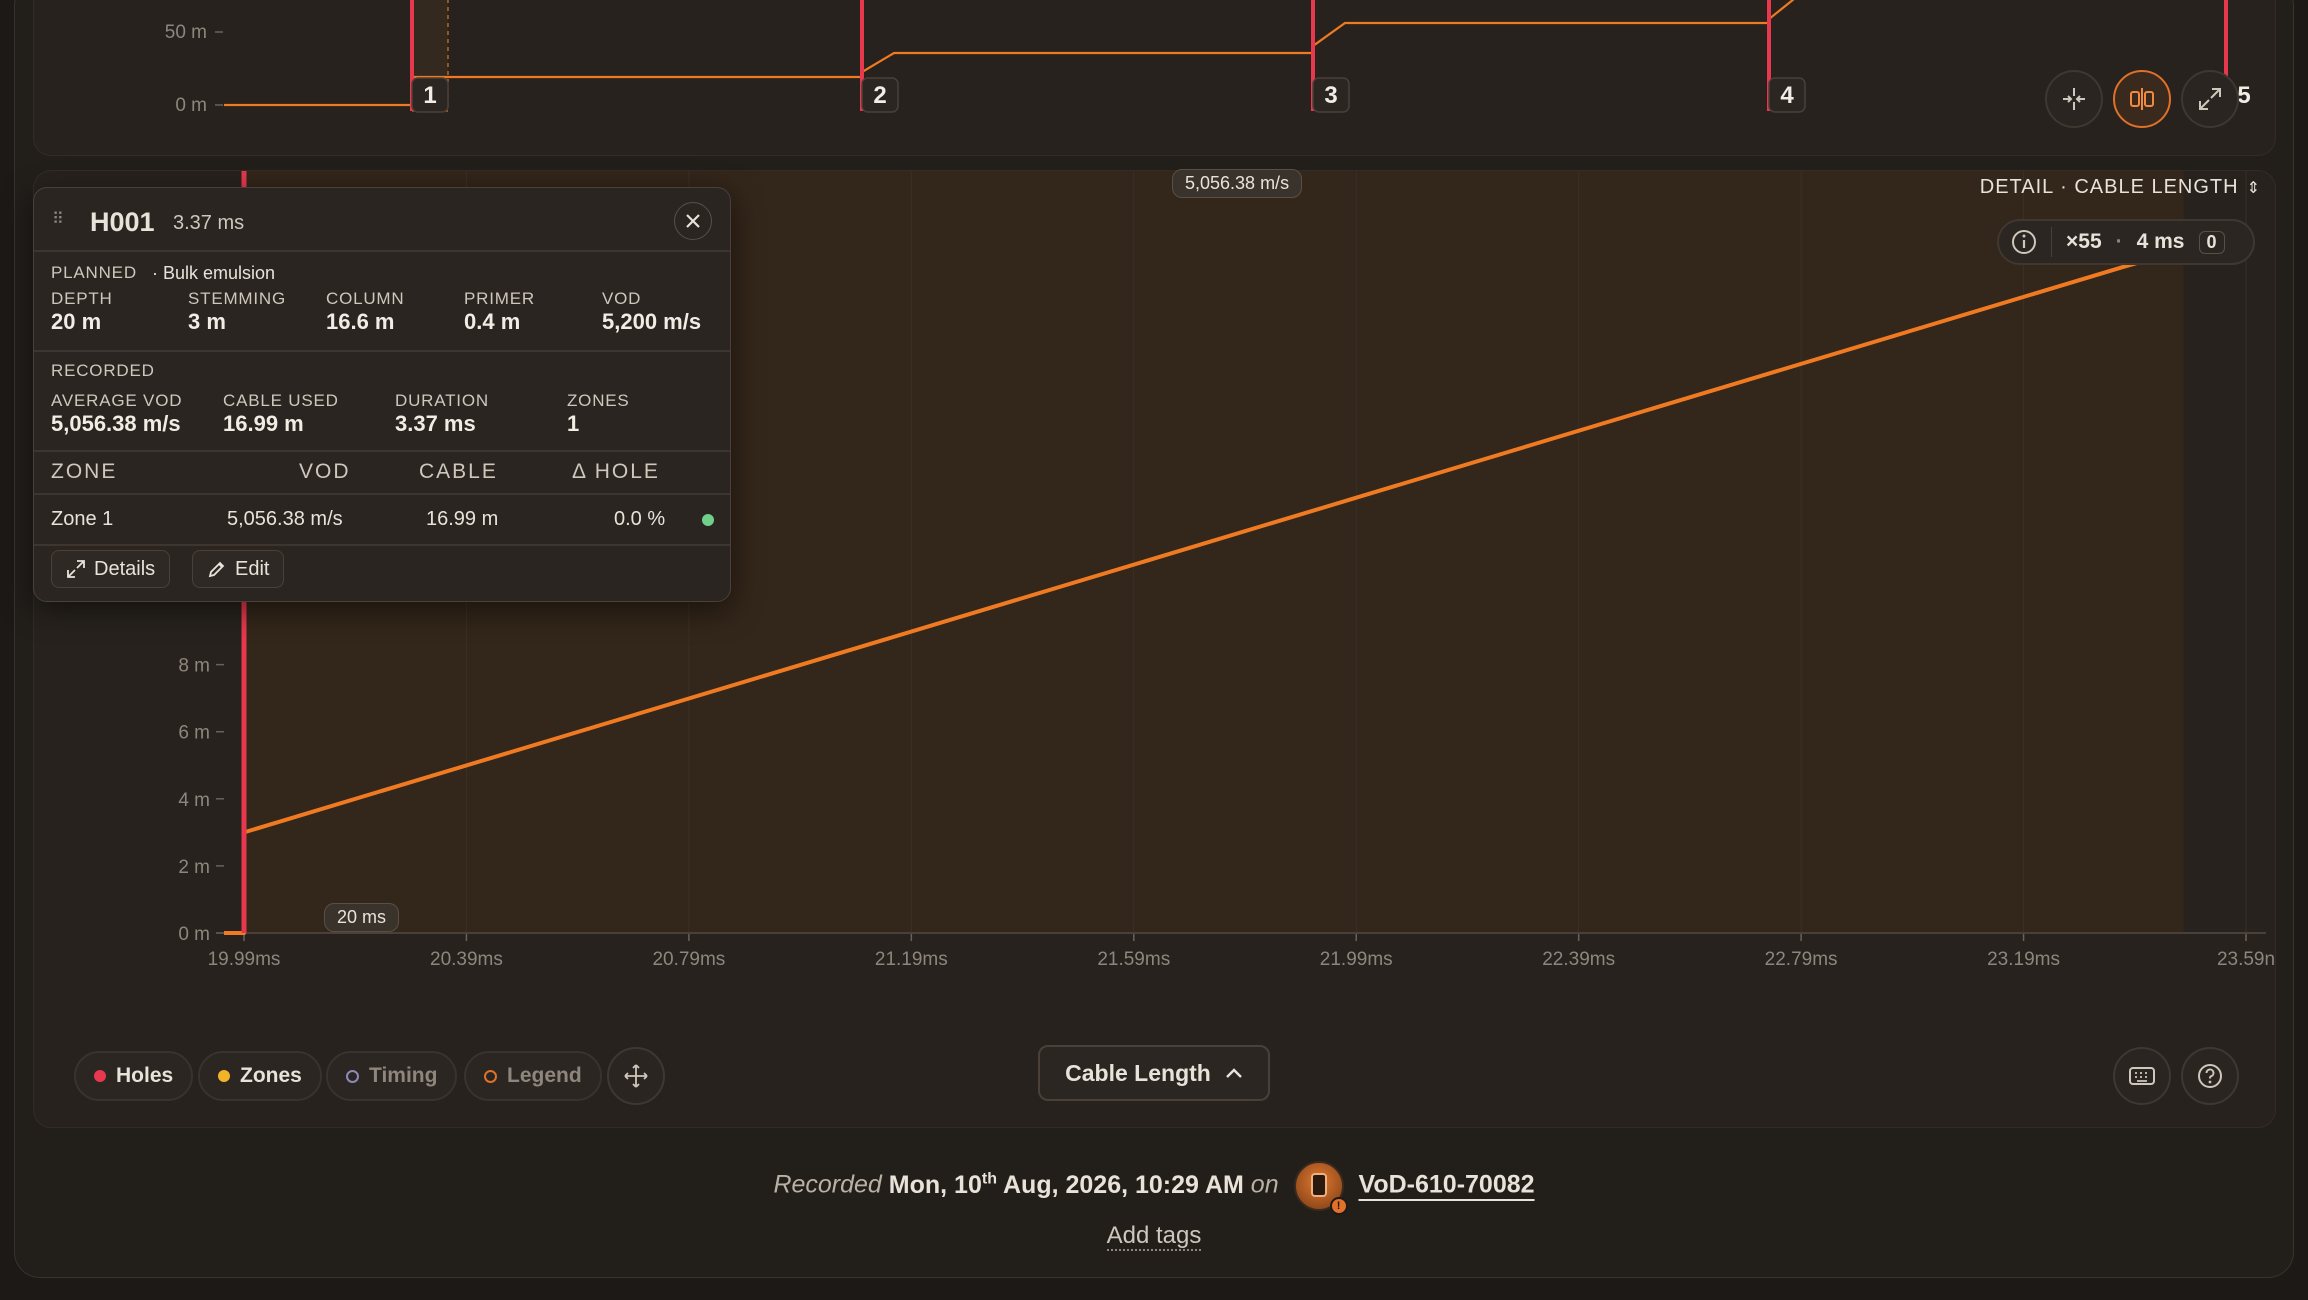  Describe the element at coordinates (191, 105) in the screenshot. I see `overview-y-tick-0: 0 m` at that location.